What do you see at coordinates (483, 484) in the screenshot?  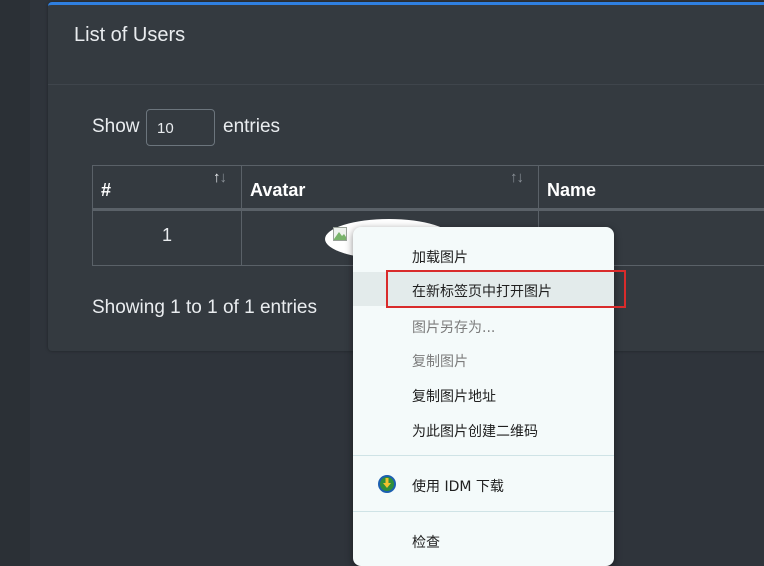 I see `menu-item-download-with-idm: 使用 IDM 下载` at bounding box center [483, 484].